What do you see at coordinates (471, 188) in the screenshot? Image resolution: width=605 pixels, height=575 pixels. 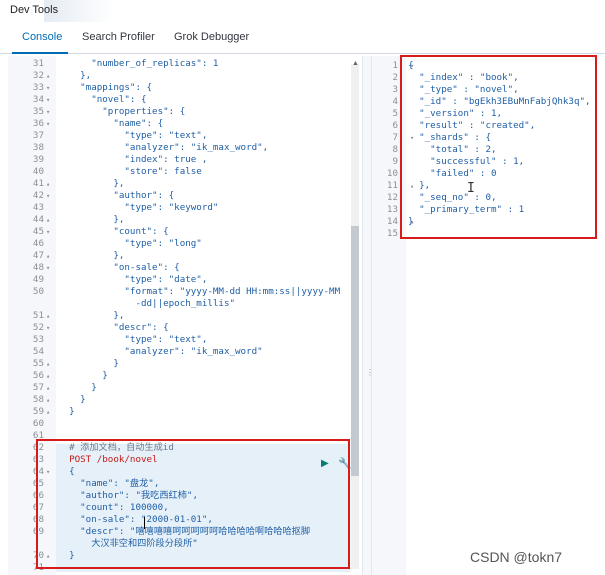 I see `text-cursor-icon: I` at bounding box center [471, 188].